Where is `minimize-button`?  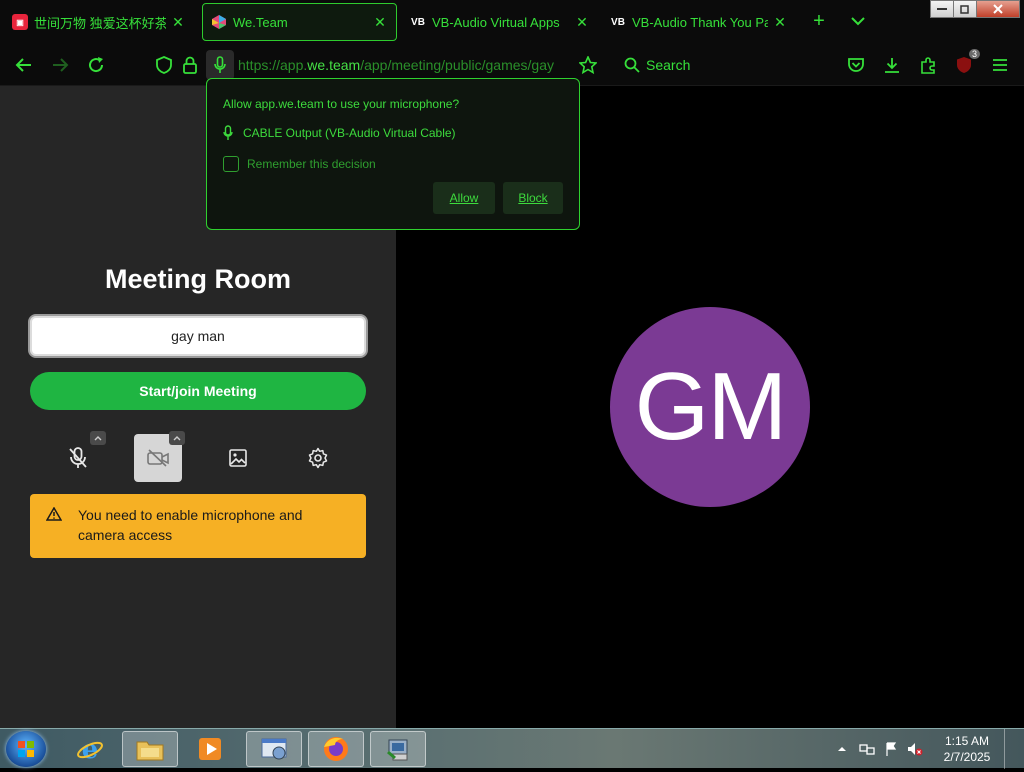 minimize-button is located at coordinates (942, 9).